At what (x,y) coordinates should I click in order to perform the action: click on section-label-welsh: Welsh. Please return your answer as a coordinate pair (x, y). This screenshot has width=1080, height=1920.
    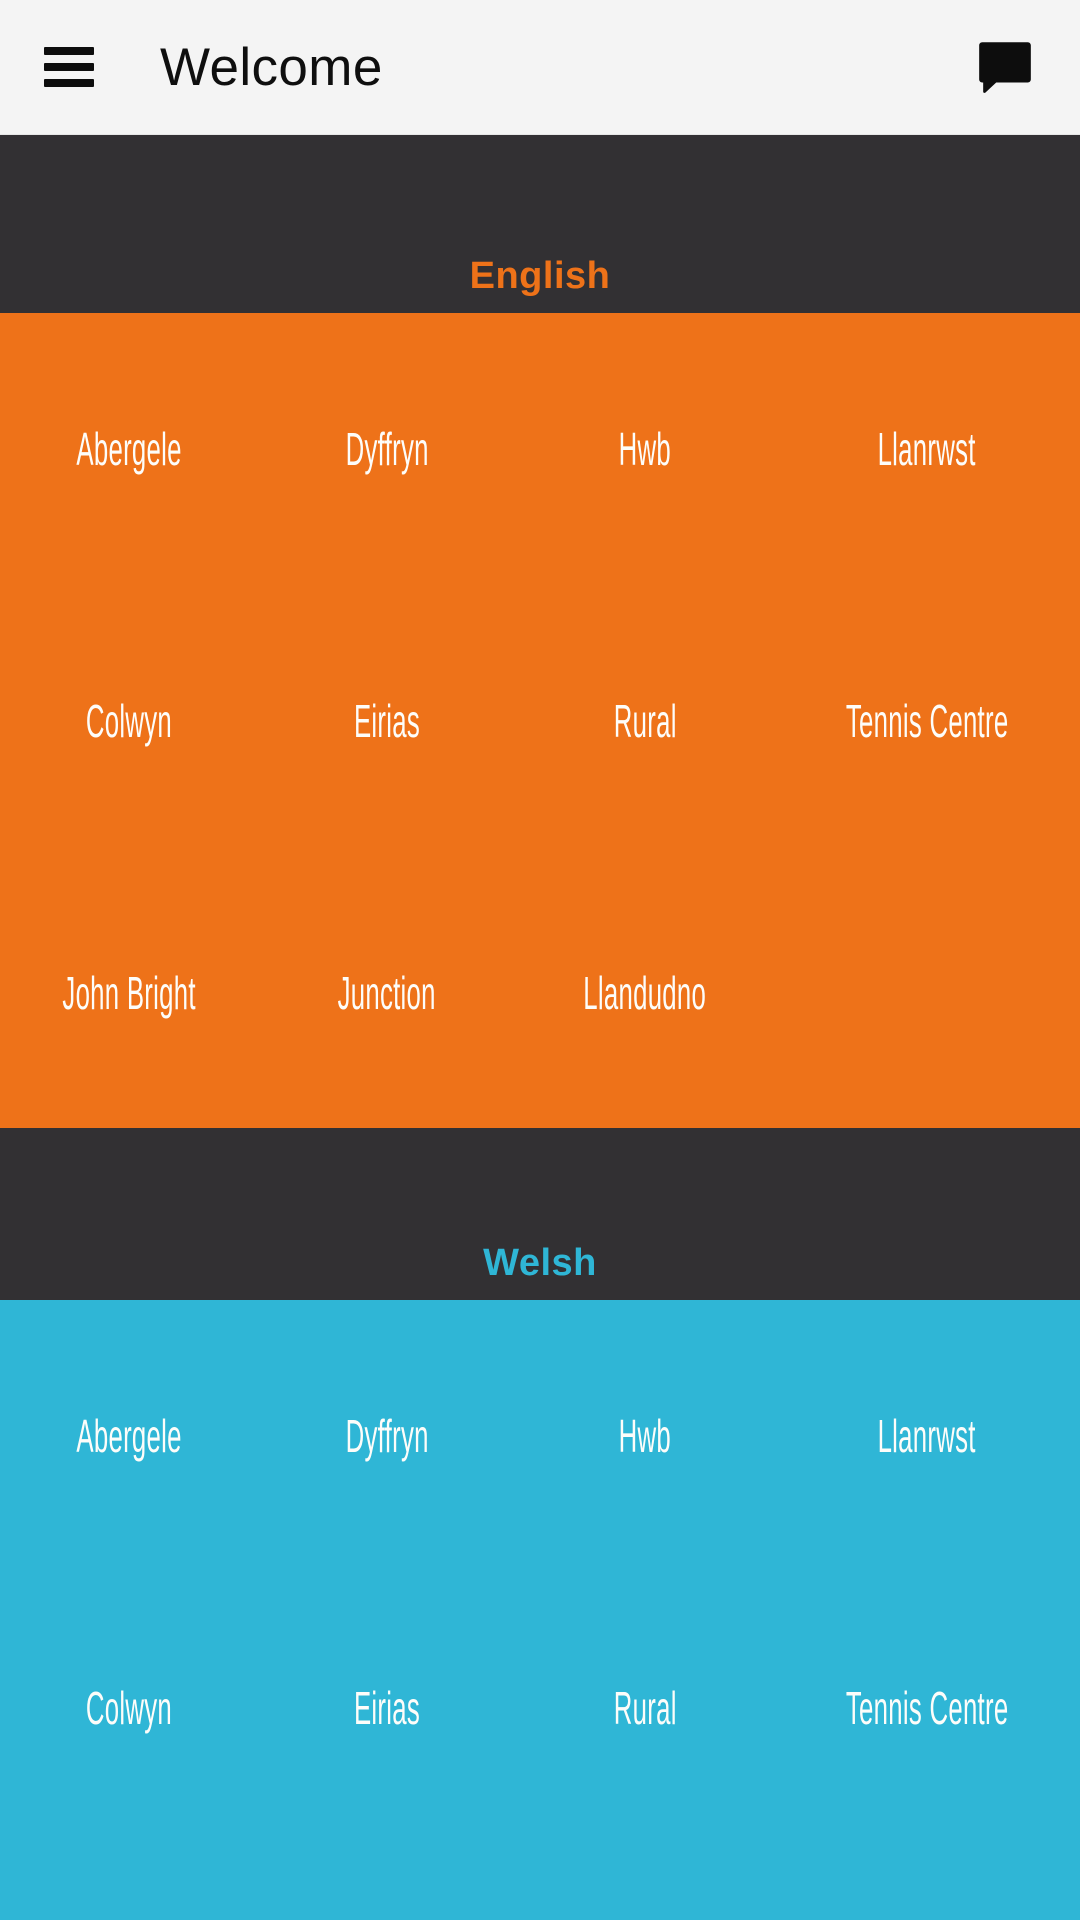
    Looking at the image, I should click on (540, 1263).